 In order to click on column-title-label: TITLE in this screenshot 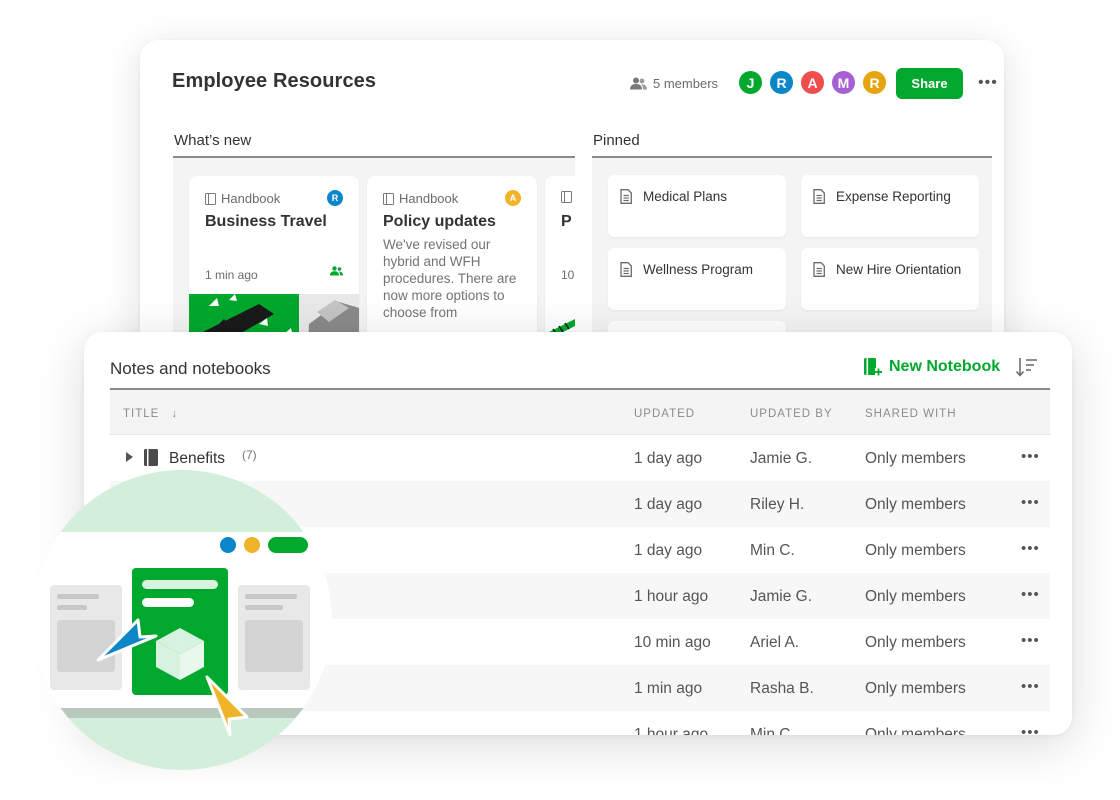, I will do `click(141, 414)`.